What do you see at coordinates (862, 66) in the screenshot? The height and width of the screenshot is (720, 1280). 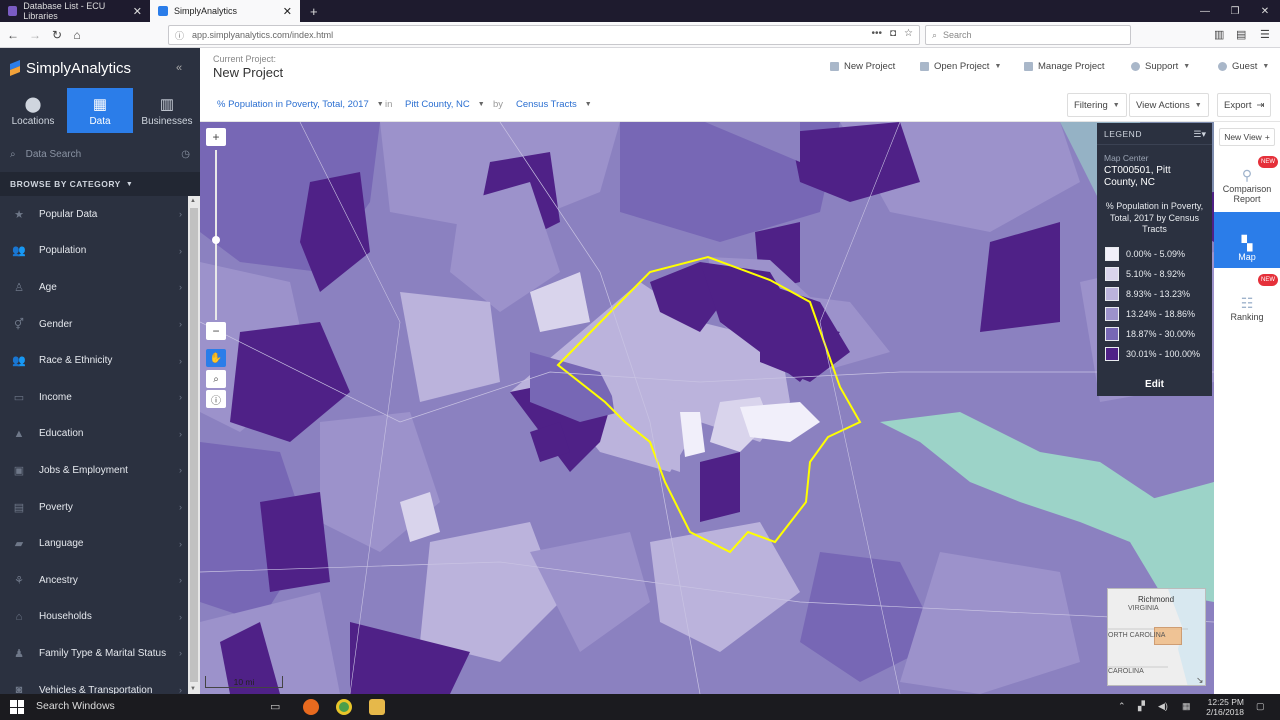 I see `new-project-button: New Project` at bounding box center [862, 66].